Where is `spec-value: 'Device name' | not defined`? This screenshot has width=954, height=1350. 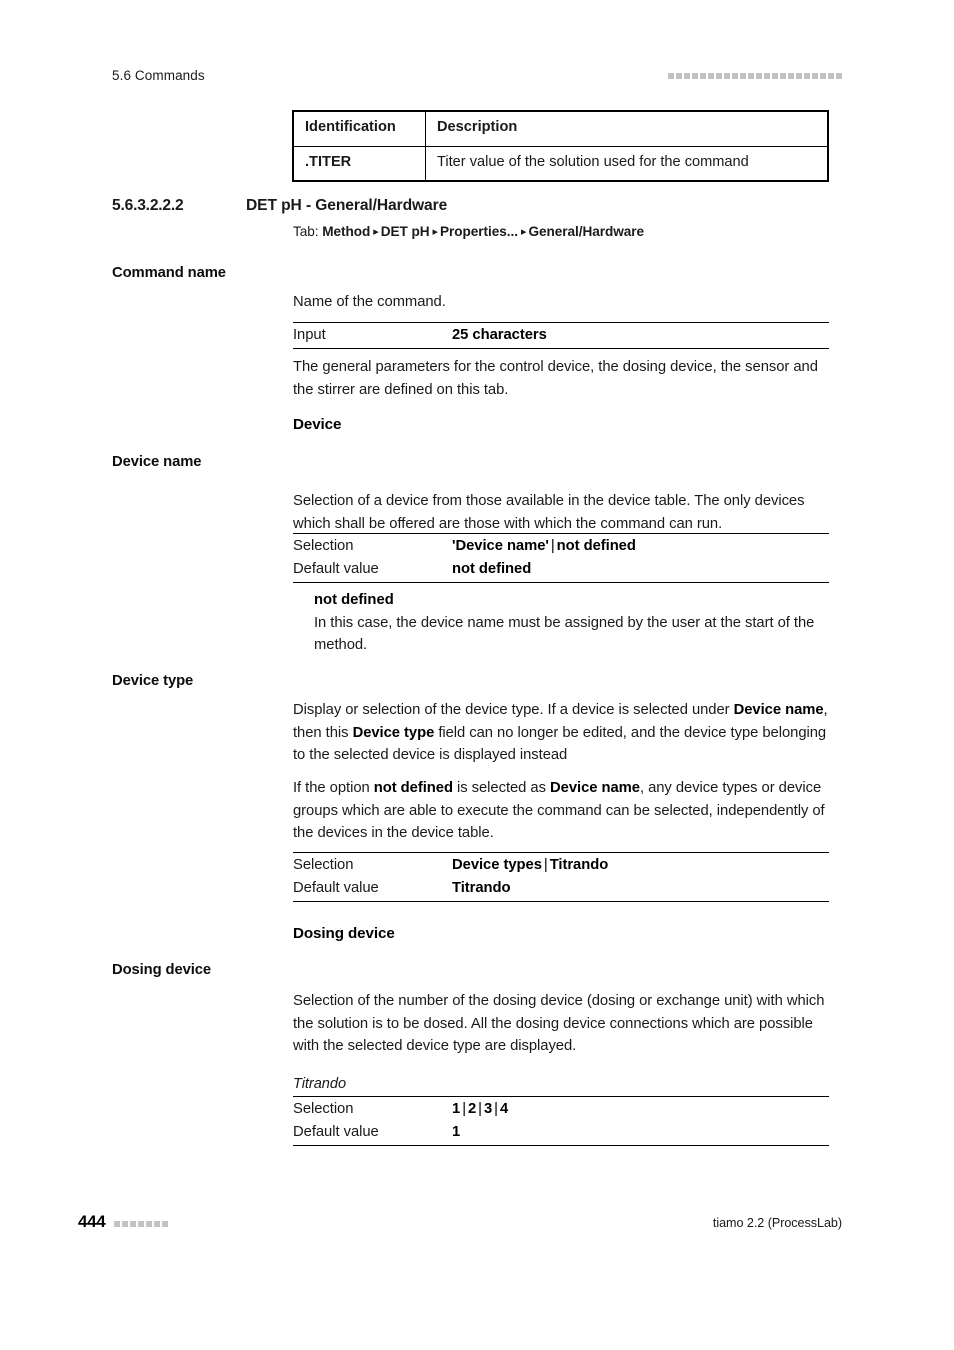 spec-value: 'Device name' | not defined is located at coordinates (544, 546).